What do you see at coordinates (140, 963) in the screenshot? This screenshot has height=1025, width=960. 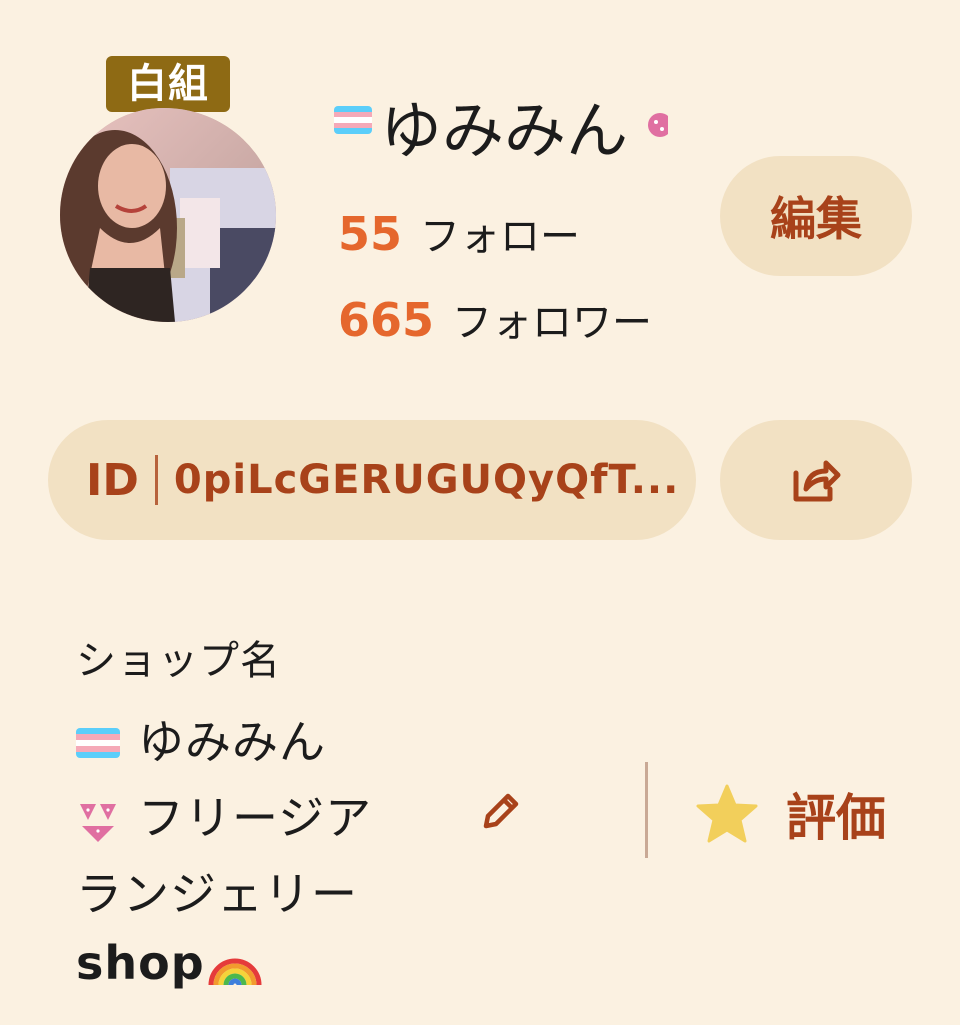 I see `shop-name-text-4: shop` at bounding box center [140, 963].